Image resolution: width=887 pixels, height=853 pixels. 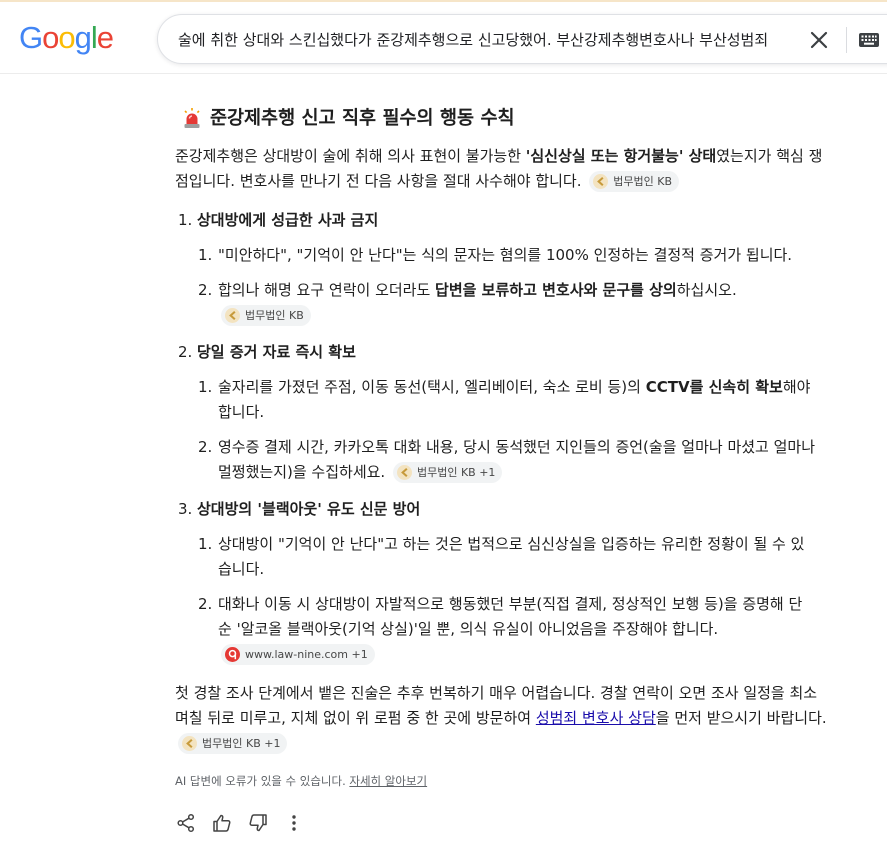 I want to click on section-title: 상대방의 '블랙아웃' 유도 신문 방어, so click(x=309, y=509).